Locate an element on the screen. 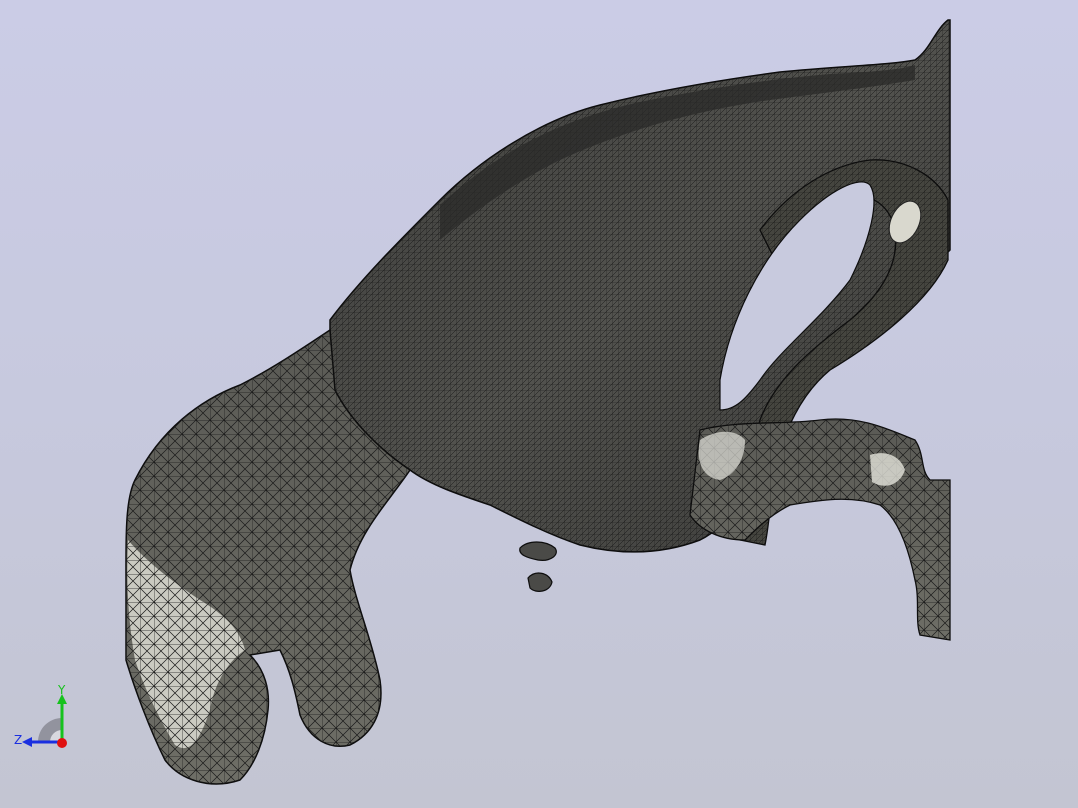  axis-triad: Y Z is located at coordinates (40, 716).